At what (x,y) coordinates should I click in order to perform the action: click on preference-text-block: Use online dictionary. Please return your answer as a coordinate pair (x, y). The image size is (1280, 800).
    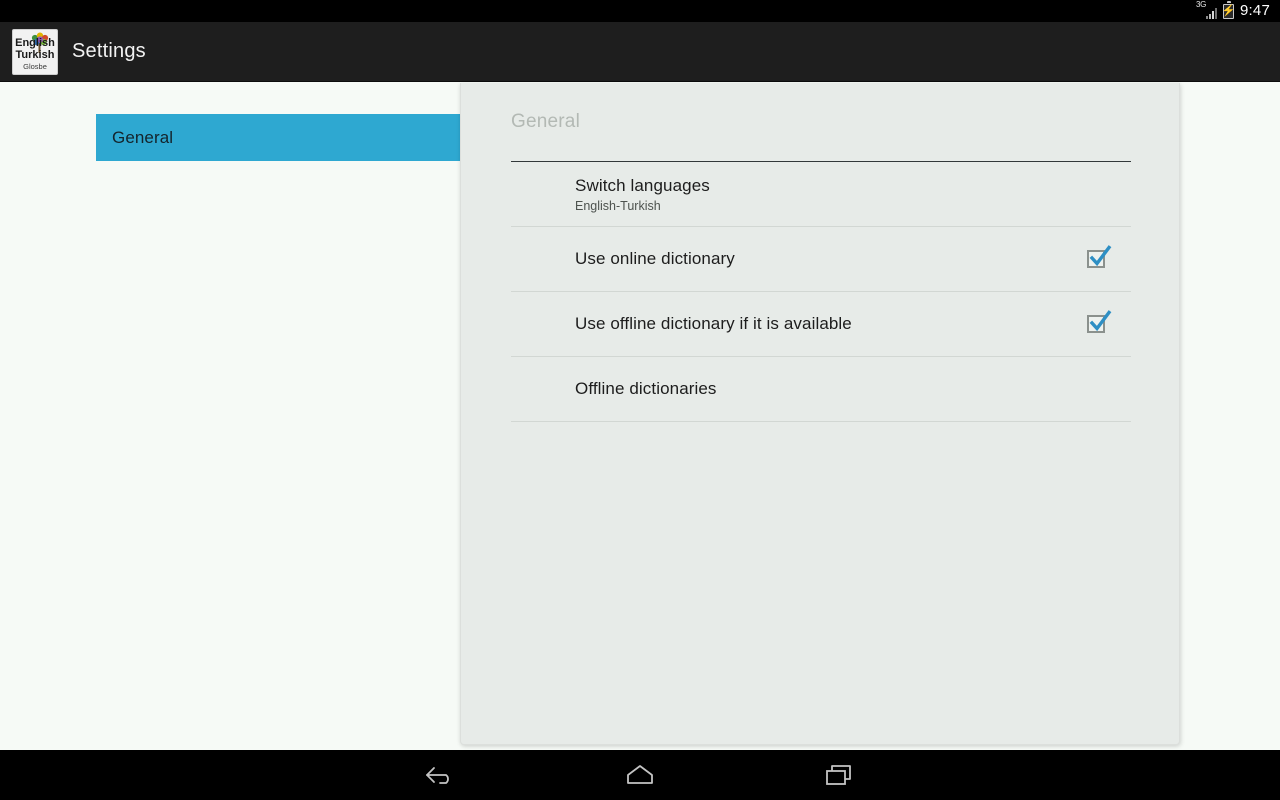
    Looking at the image, I should click on (655, 259).